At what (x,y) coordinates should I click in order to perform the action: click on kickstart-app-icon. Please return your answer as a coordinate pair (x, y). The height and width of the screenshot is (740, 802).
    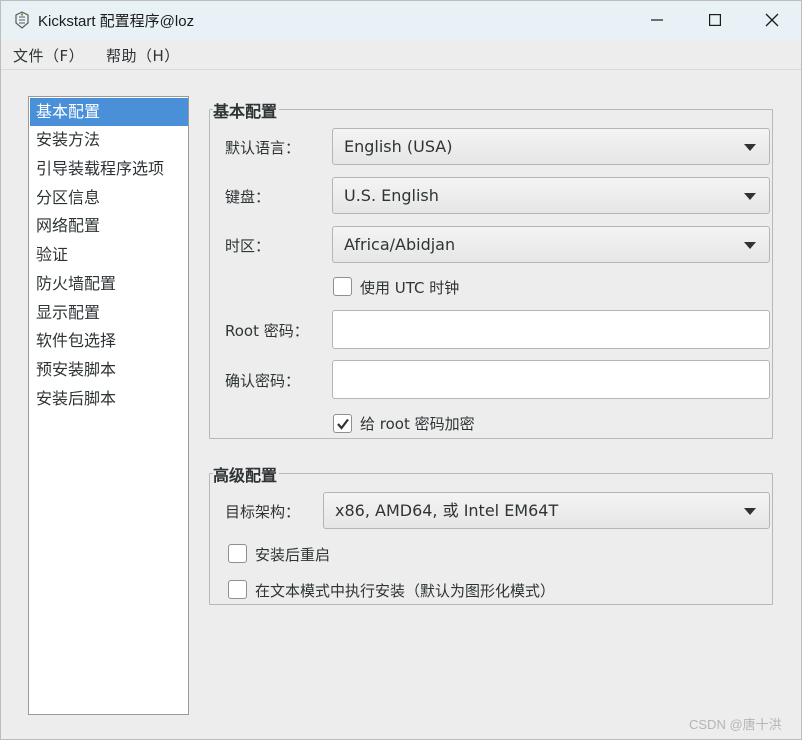
    Looking at the image, I should click on (22, 20).